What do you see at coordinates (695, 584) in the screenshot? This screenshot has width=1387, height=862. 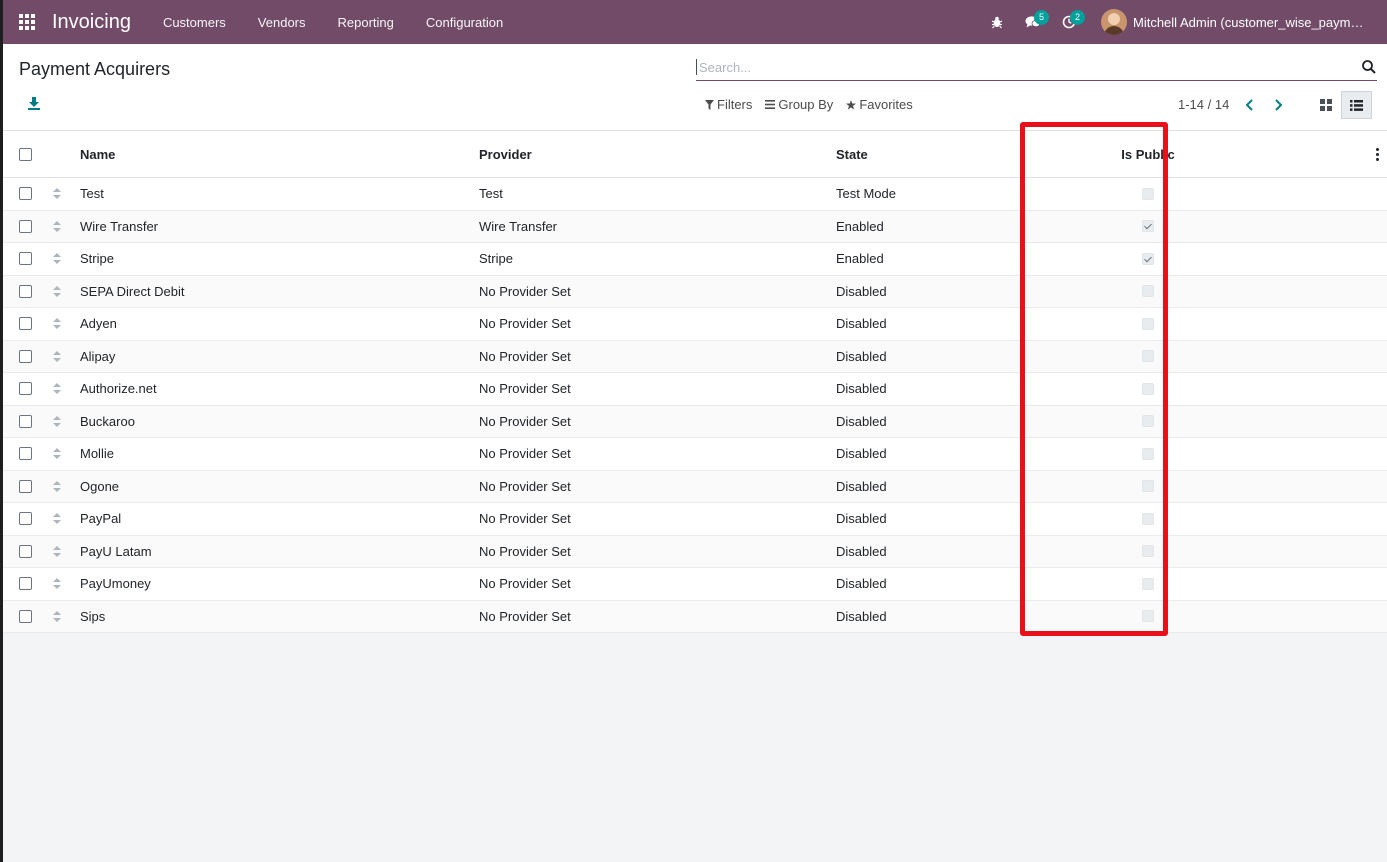 I see `table-row: PayUmoney No Provider Set Disabled` at bounding box center [695, 584].